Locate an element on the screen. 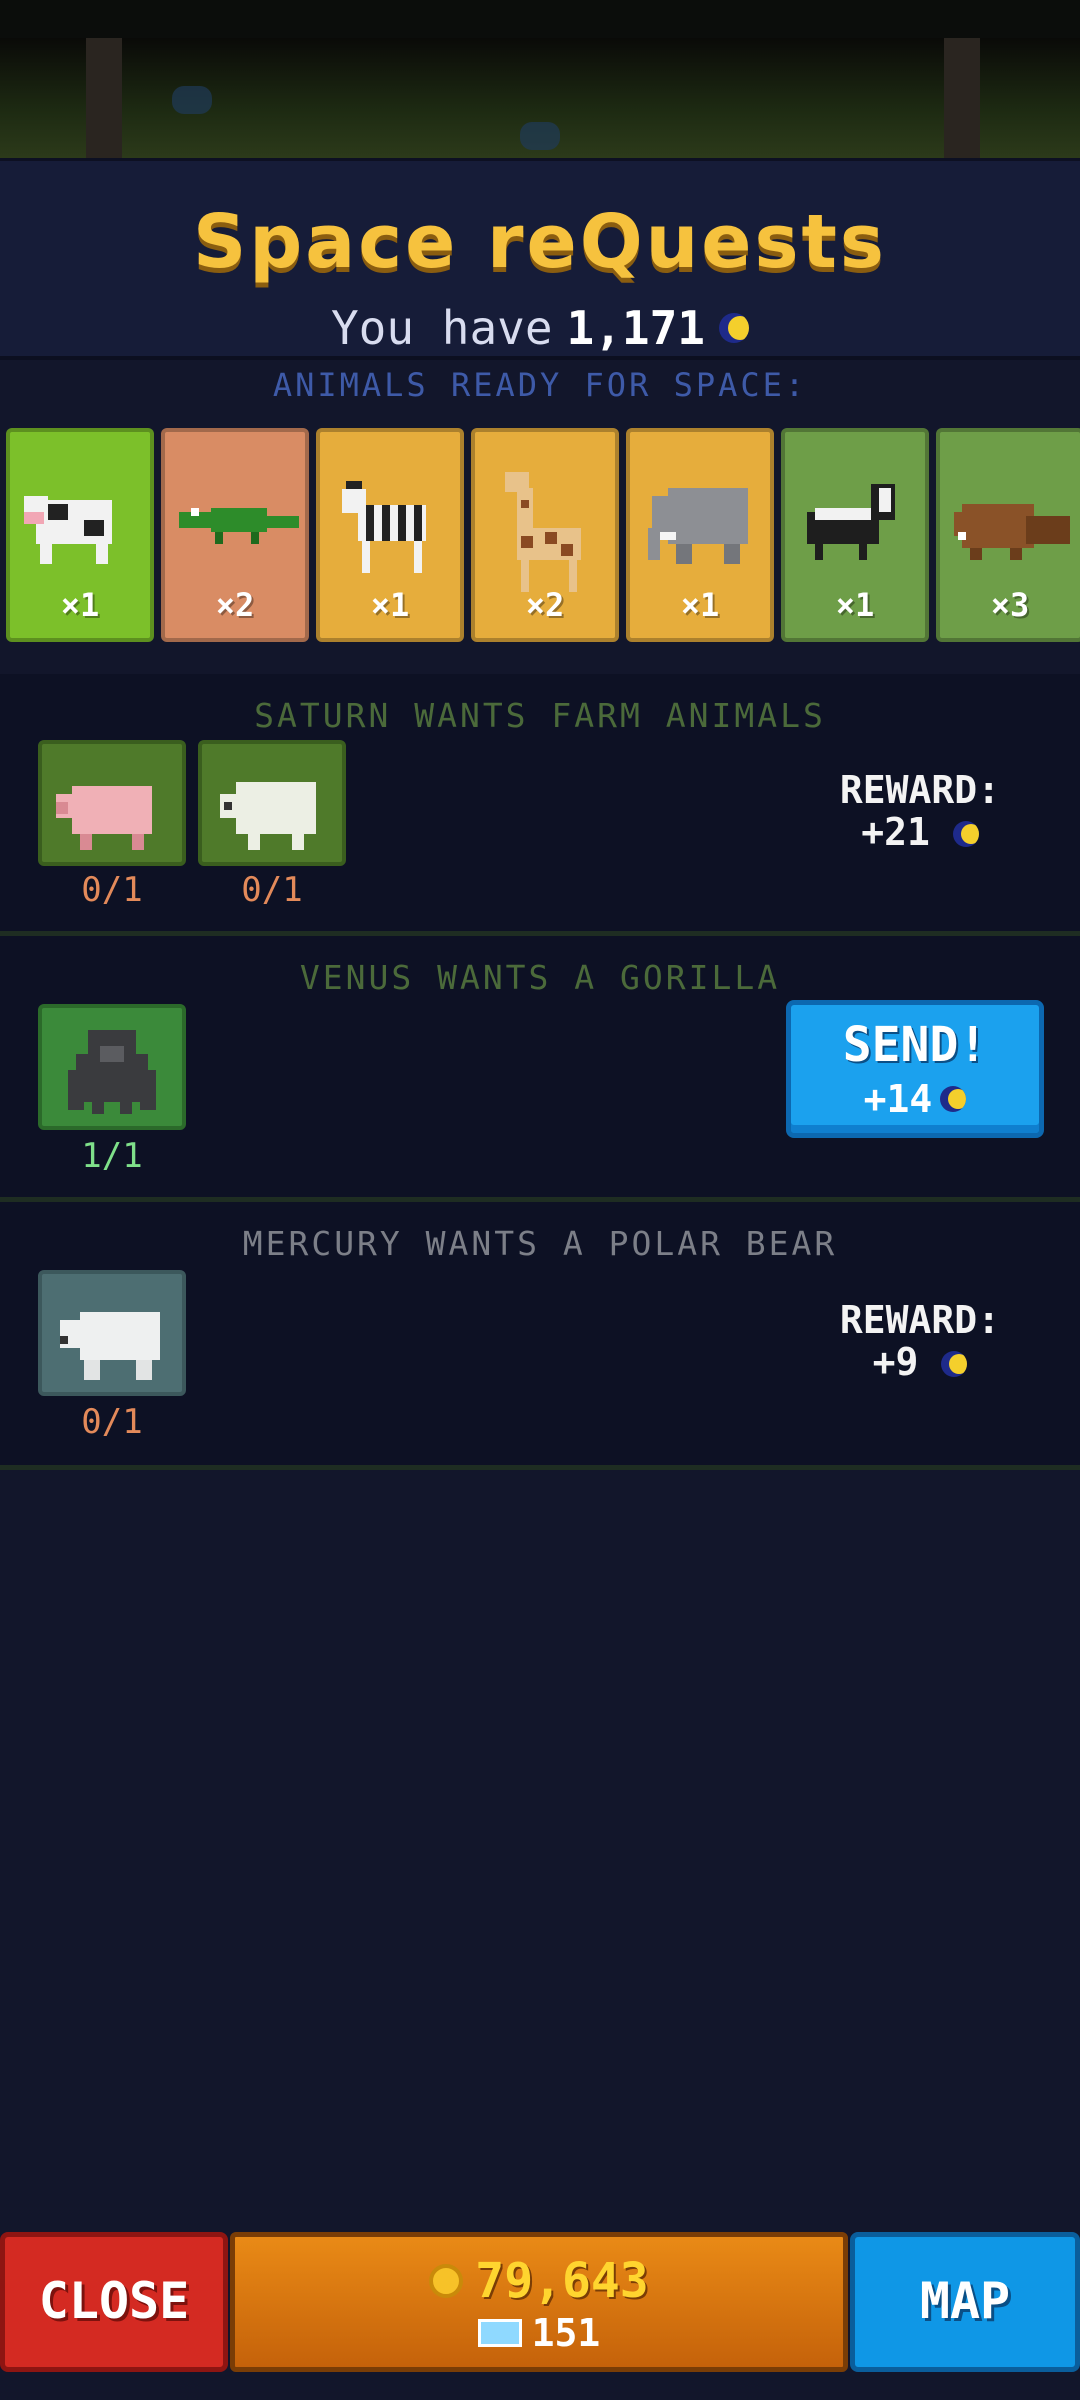 The height and width of the screenshot is (2400, 1080). map-button: MAP is located at coordinates (965, 2302).